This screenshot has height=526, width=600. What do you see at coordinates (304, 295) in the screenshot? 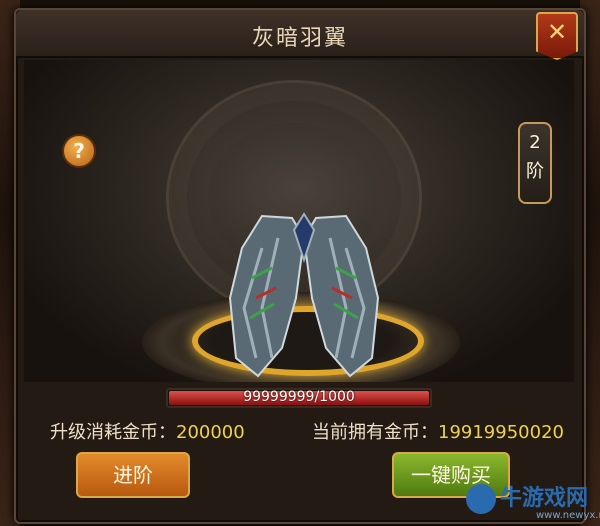
I see `dark-wings-icon` at bounding box center [304, 295].